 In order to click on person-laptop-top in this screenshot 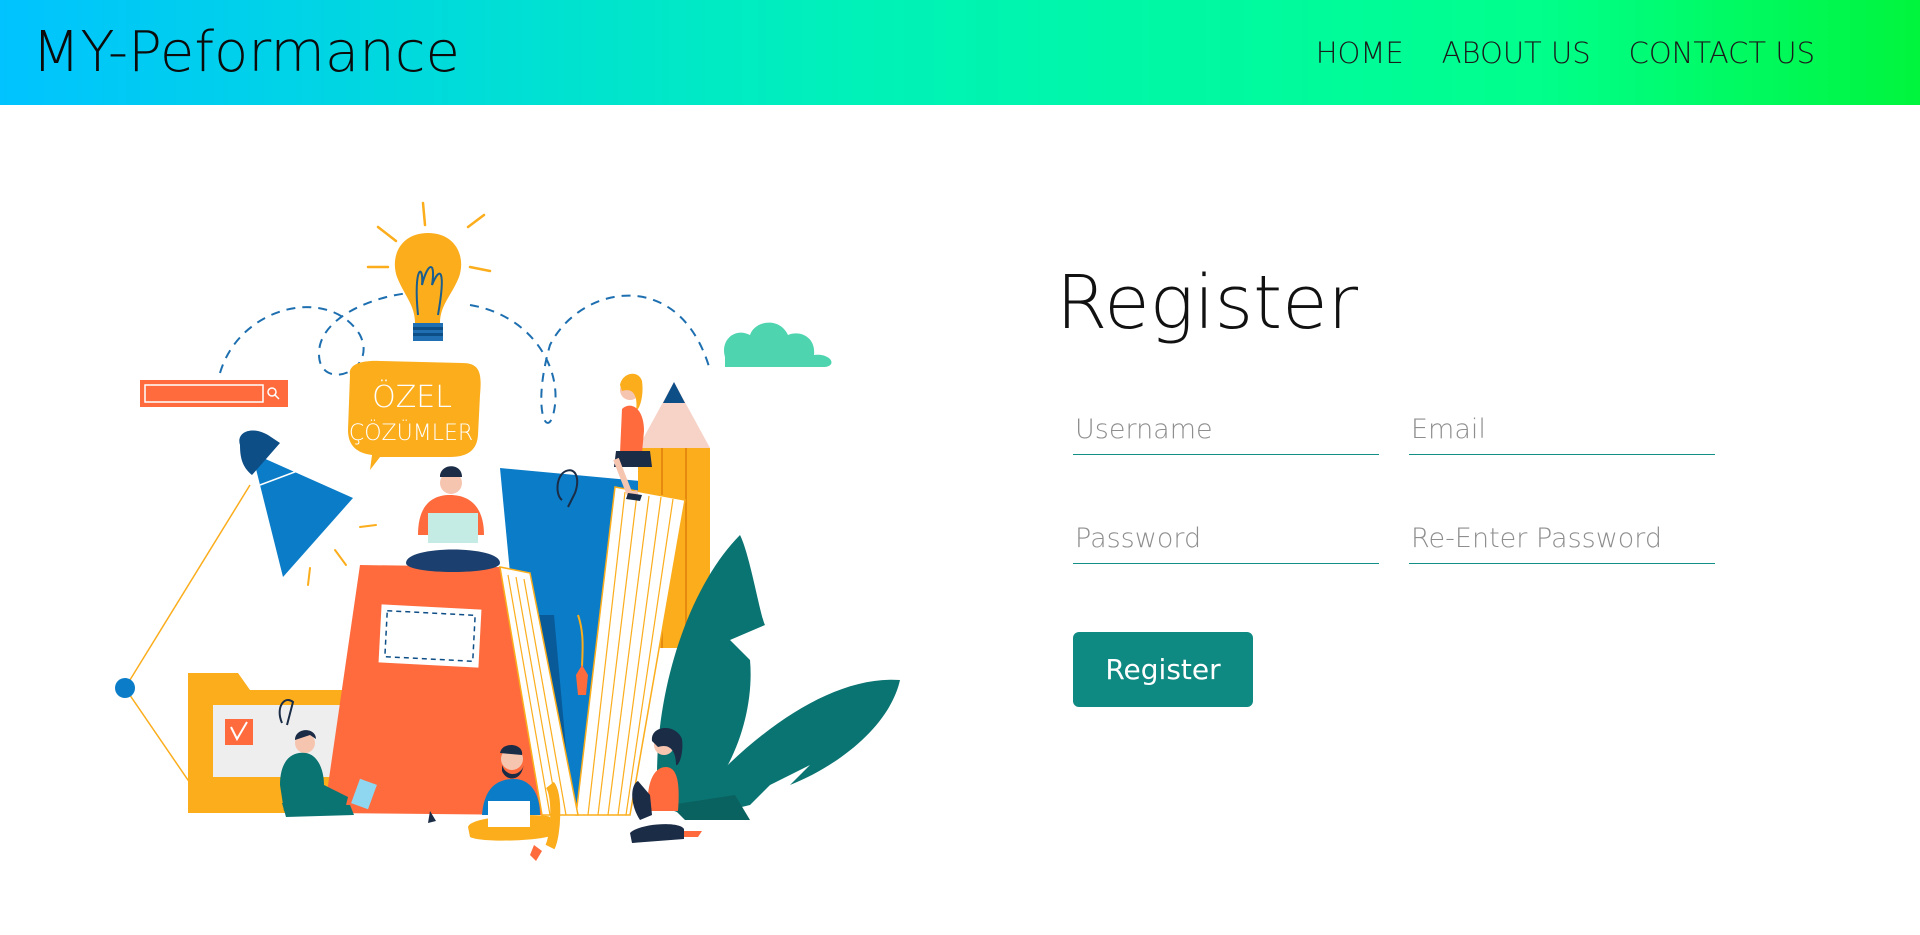, I will do `click(453, 519)`.